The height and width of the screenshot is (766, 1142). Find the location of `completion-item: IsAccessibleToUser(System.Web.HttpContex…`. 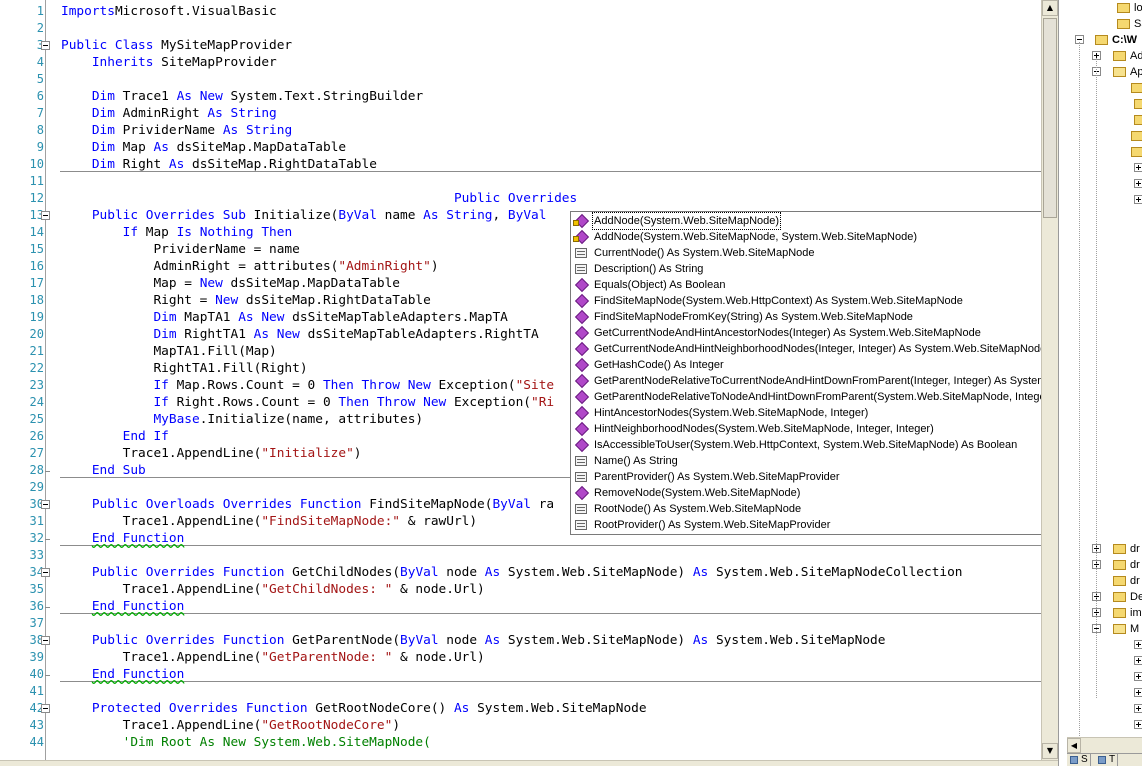

completion-item: IsAccessibleToUser(System.Web.HttpContex… is located at coordinates (806, 445).